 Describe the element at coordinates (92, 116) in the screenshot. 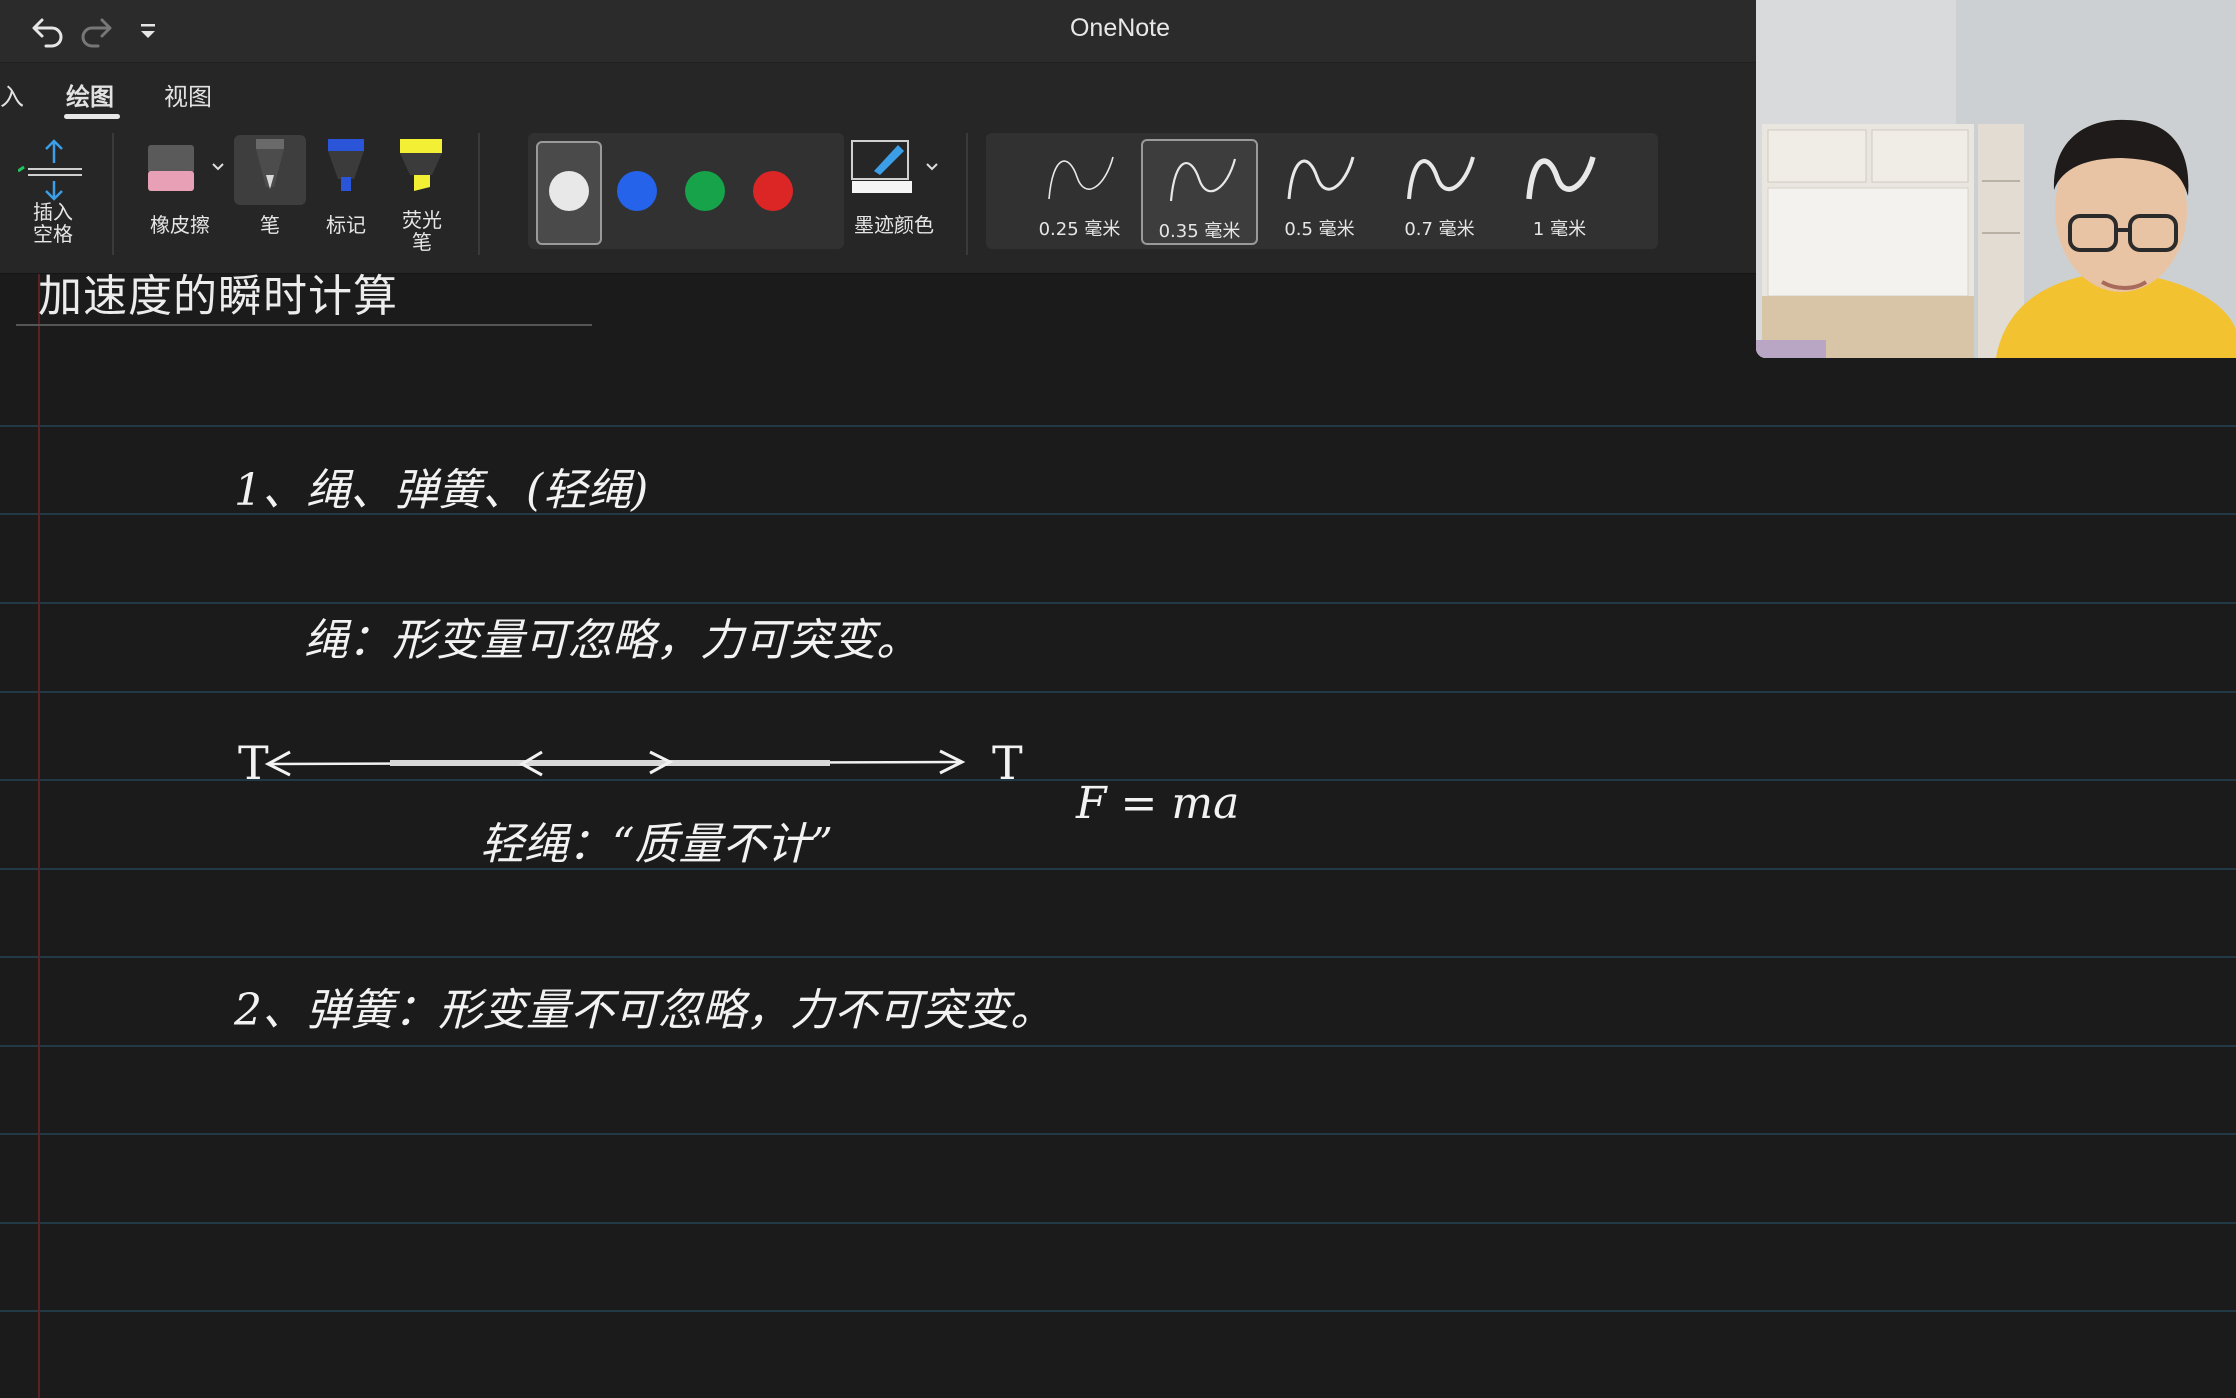

I see `active-tab-indicator` at that location.